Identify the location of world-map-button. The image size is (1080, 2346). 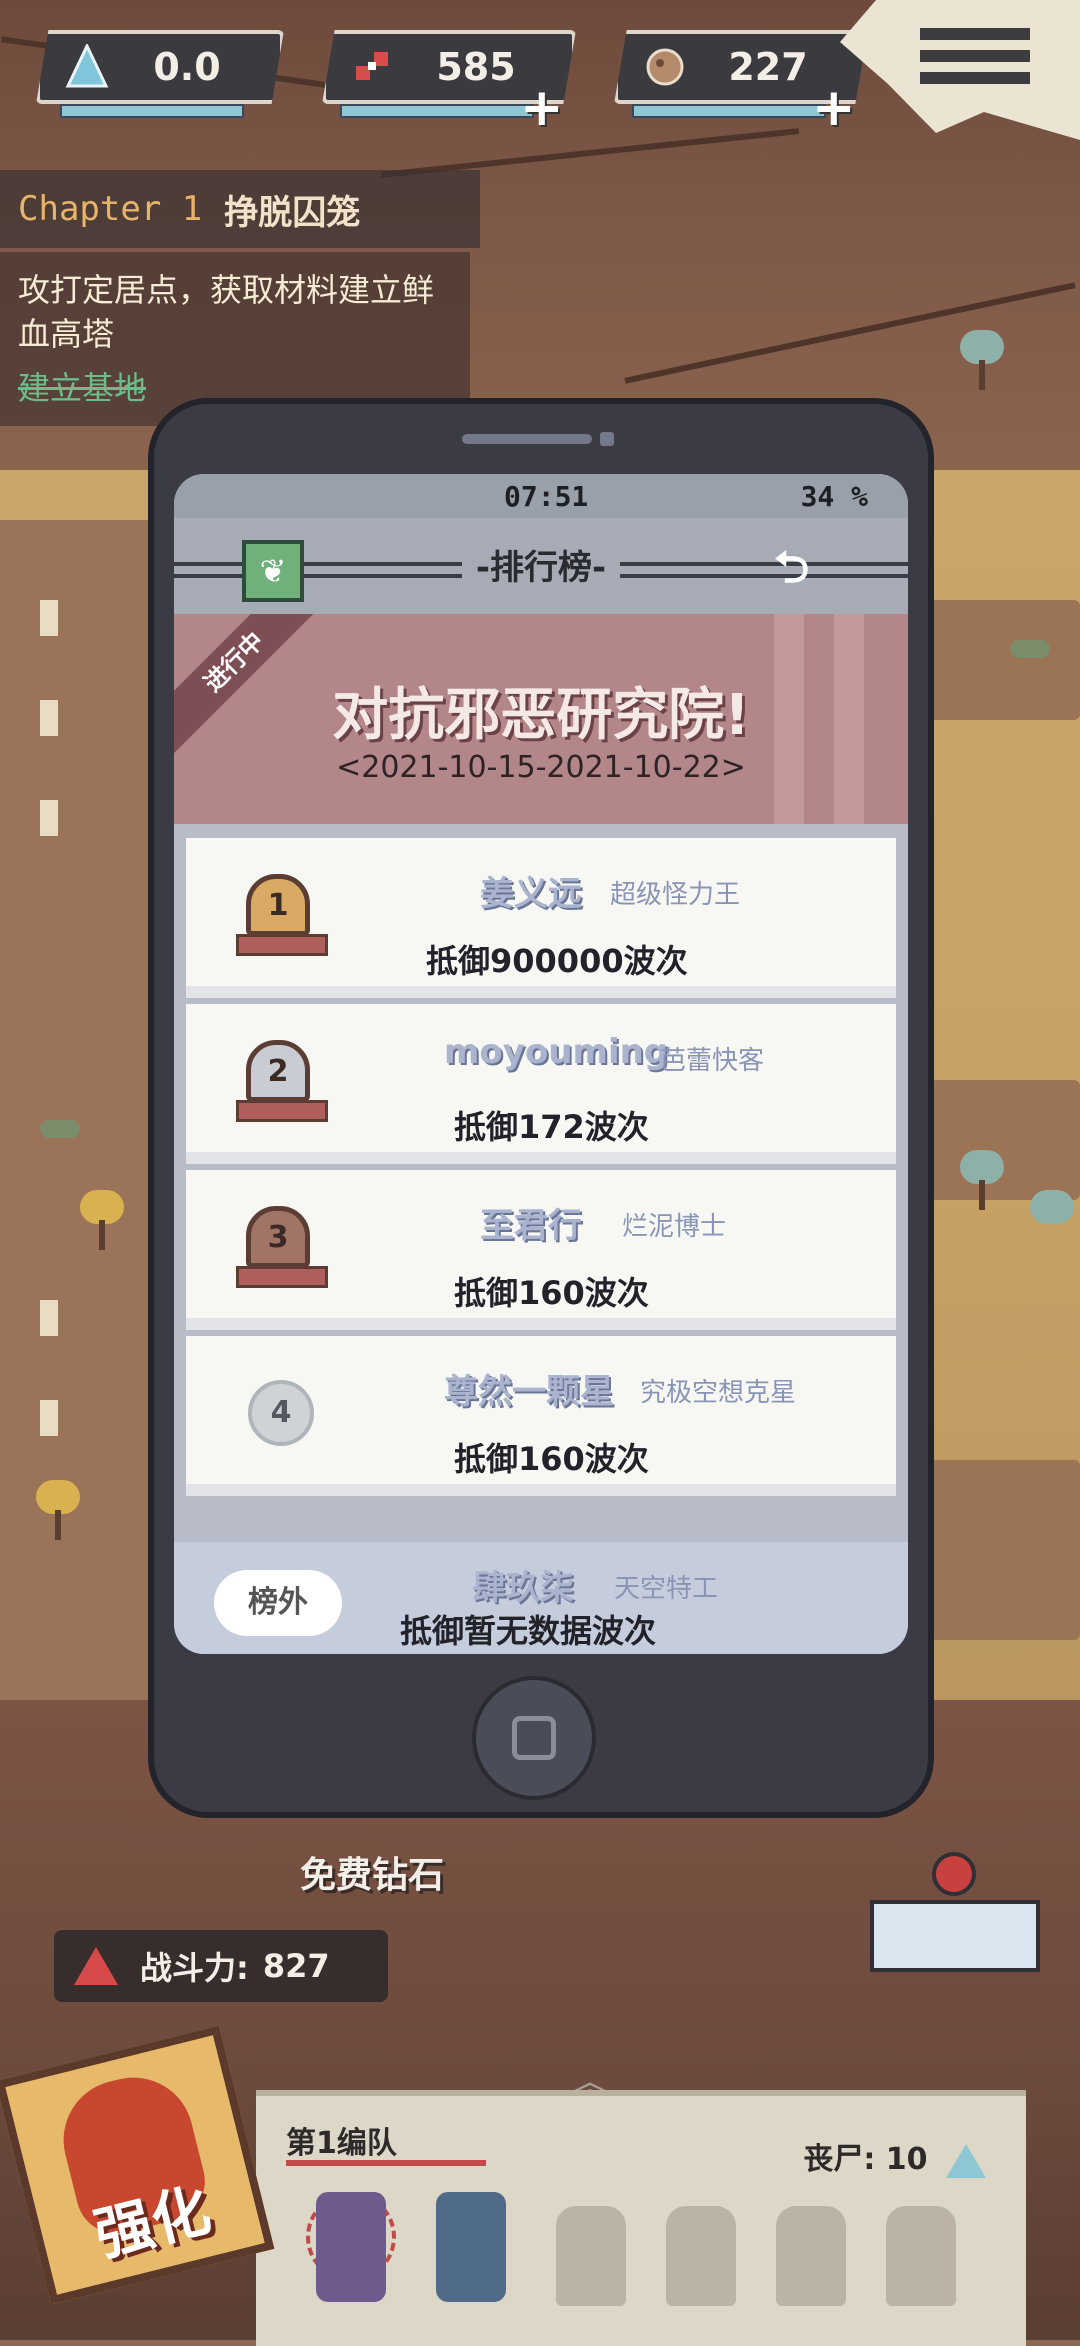
(955, 1912).